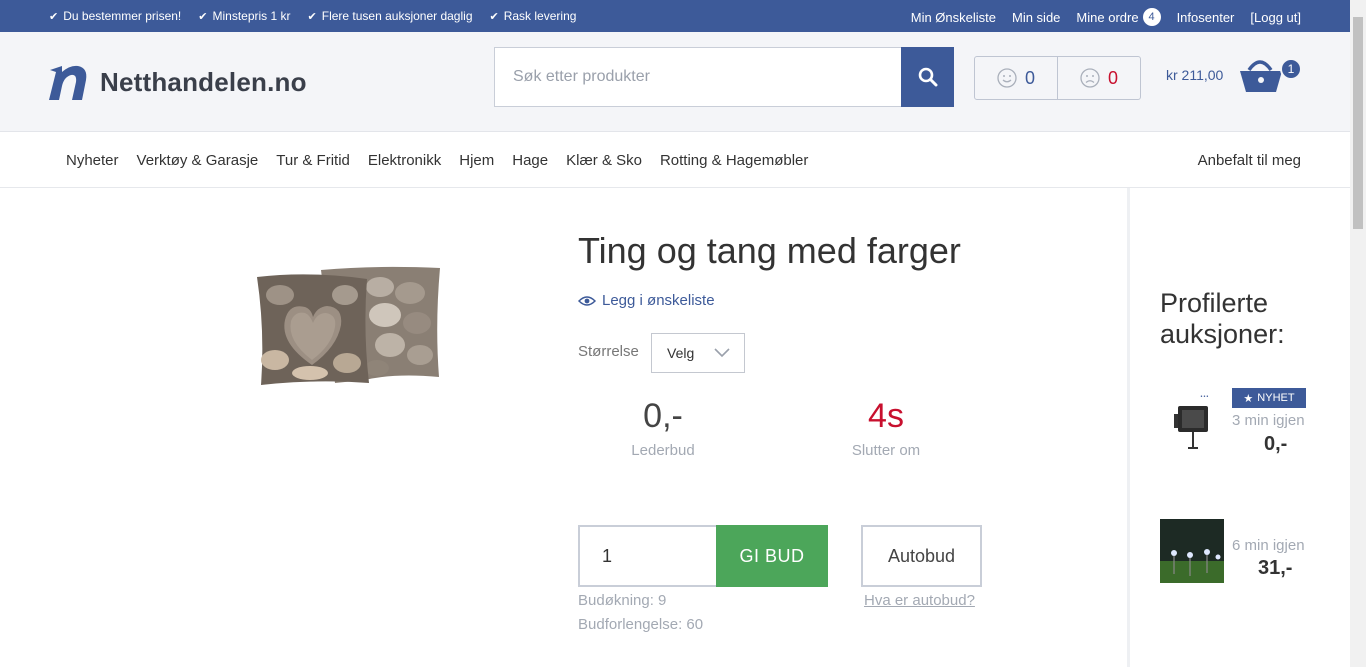 The image size is (1366, 667). I want to click on happy-face-icon, so click(1007, 78).